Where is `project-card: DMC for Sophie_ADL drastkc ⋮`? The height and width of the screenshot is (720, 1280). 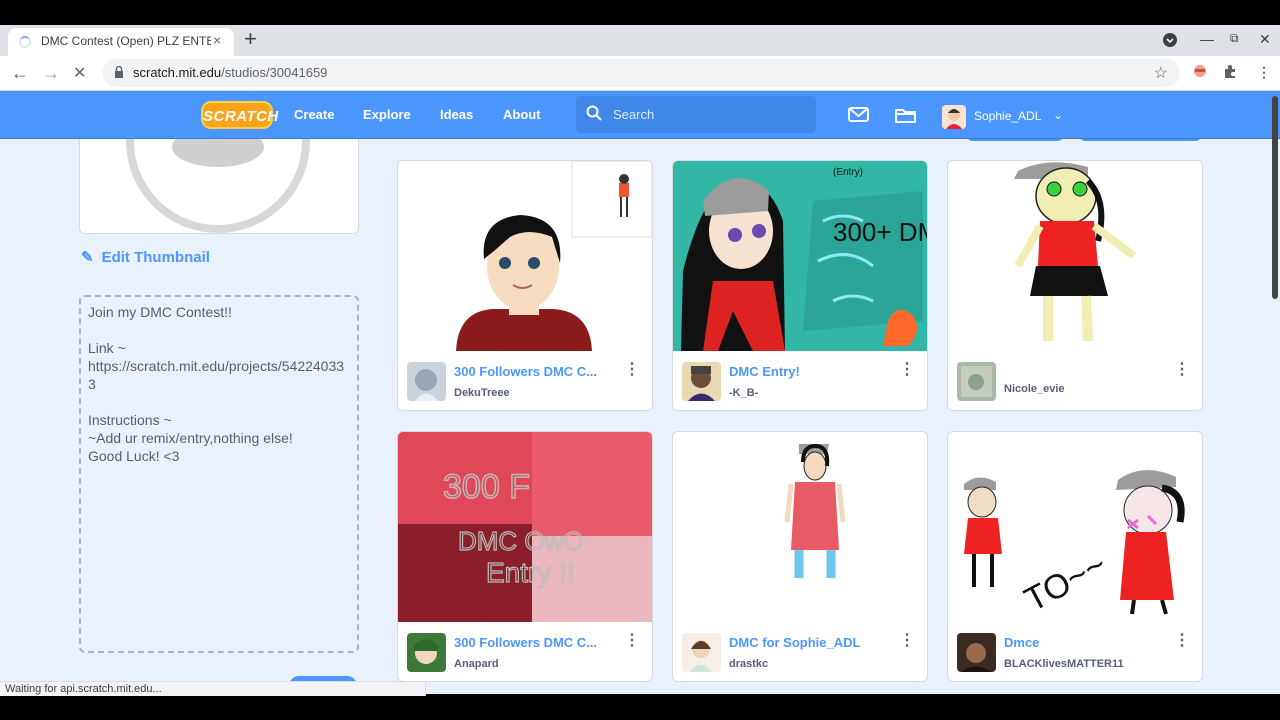 project-card: DMC for Sophie_ADL drastkc ⋮ is located at coordinates (800, 556).